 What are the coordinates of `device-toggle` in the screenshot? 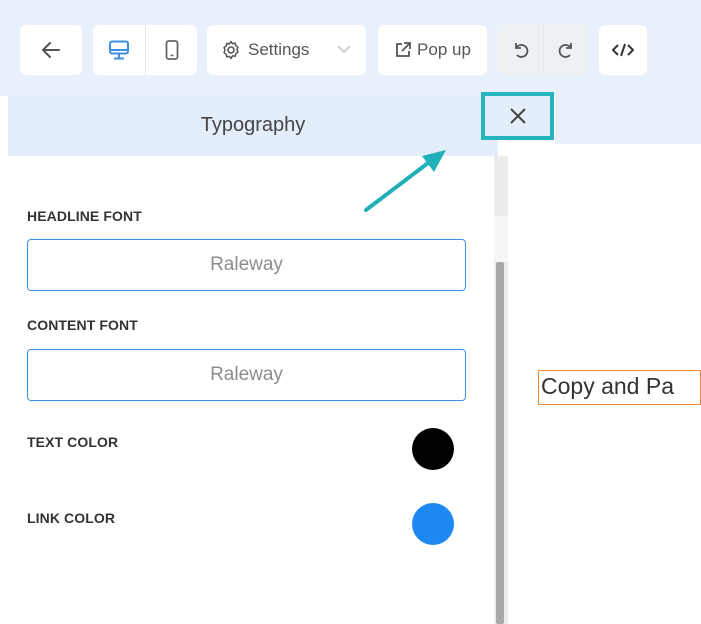 It's located at (145, 50).